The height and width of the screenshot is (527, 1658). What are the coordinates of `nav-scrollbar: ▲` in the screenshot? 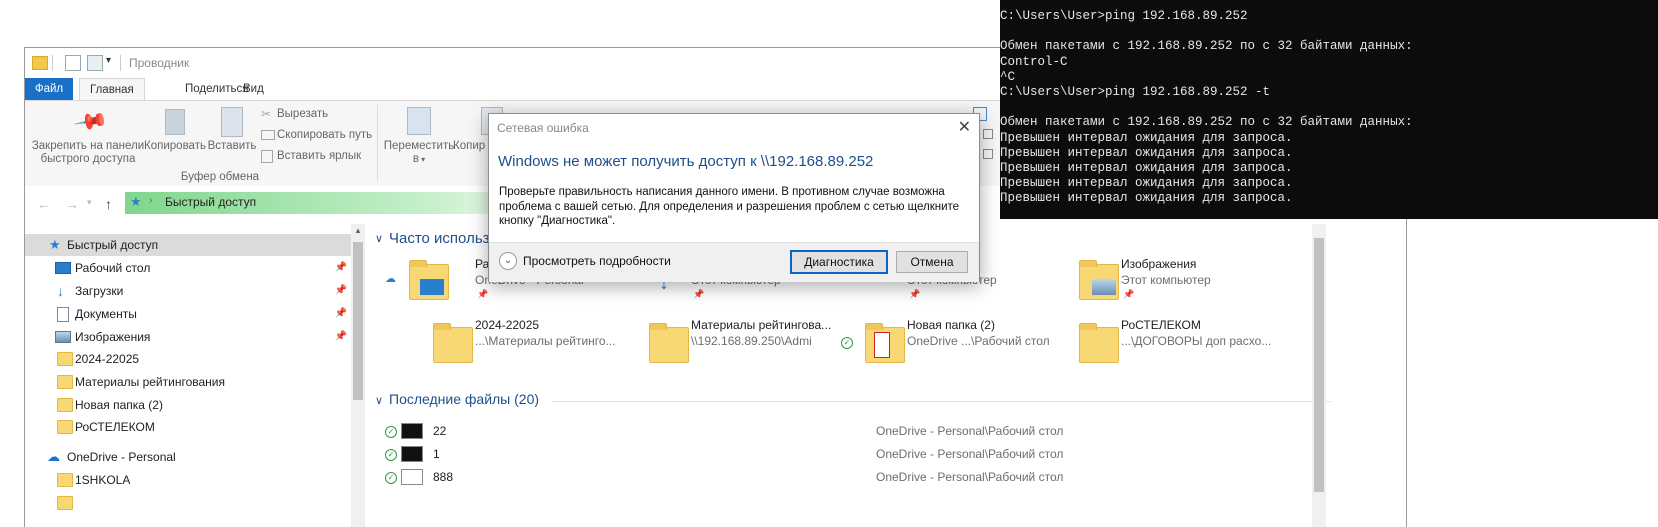 It's located at (358, 375).